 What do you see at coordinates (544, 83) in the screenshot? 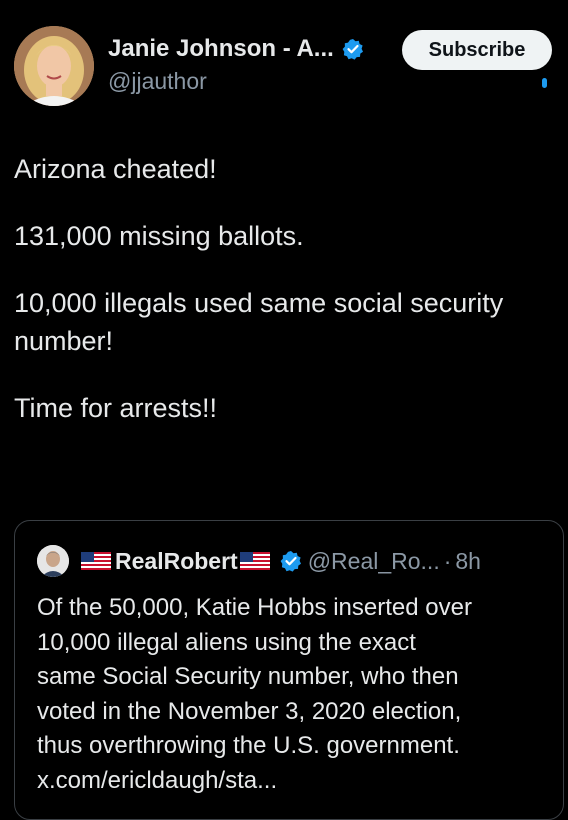
I see `scroll-indicator` at bounding box center [544, 83].